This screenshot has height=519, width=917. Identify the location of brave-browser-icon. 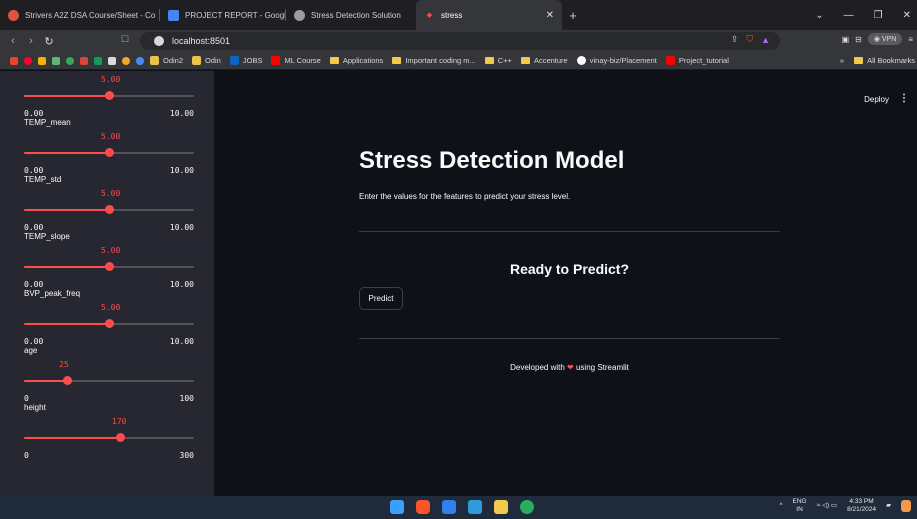
(423, 507).